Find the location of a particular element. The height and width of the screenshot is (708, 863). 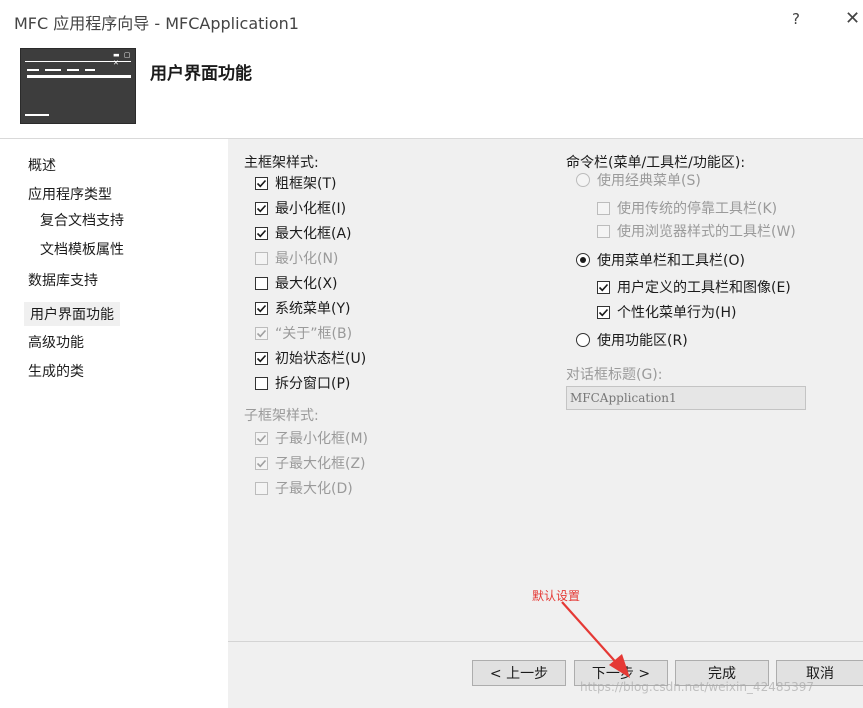

option-thick-frame: 粗框架(T) is located at coordinates (295, 183).